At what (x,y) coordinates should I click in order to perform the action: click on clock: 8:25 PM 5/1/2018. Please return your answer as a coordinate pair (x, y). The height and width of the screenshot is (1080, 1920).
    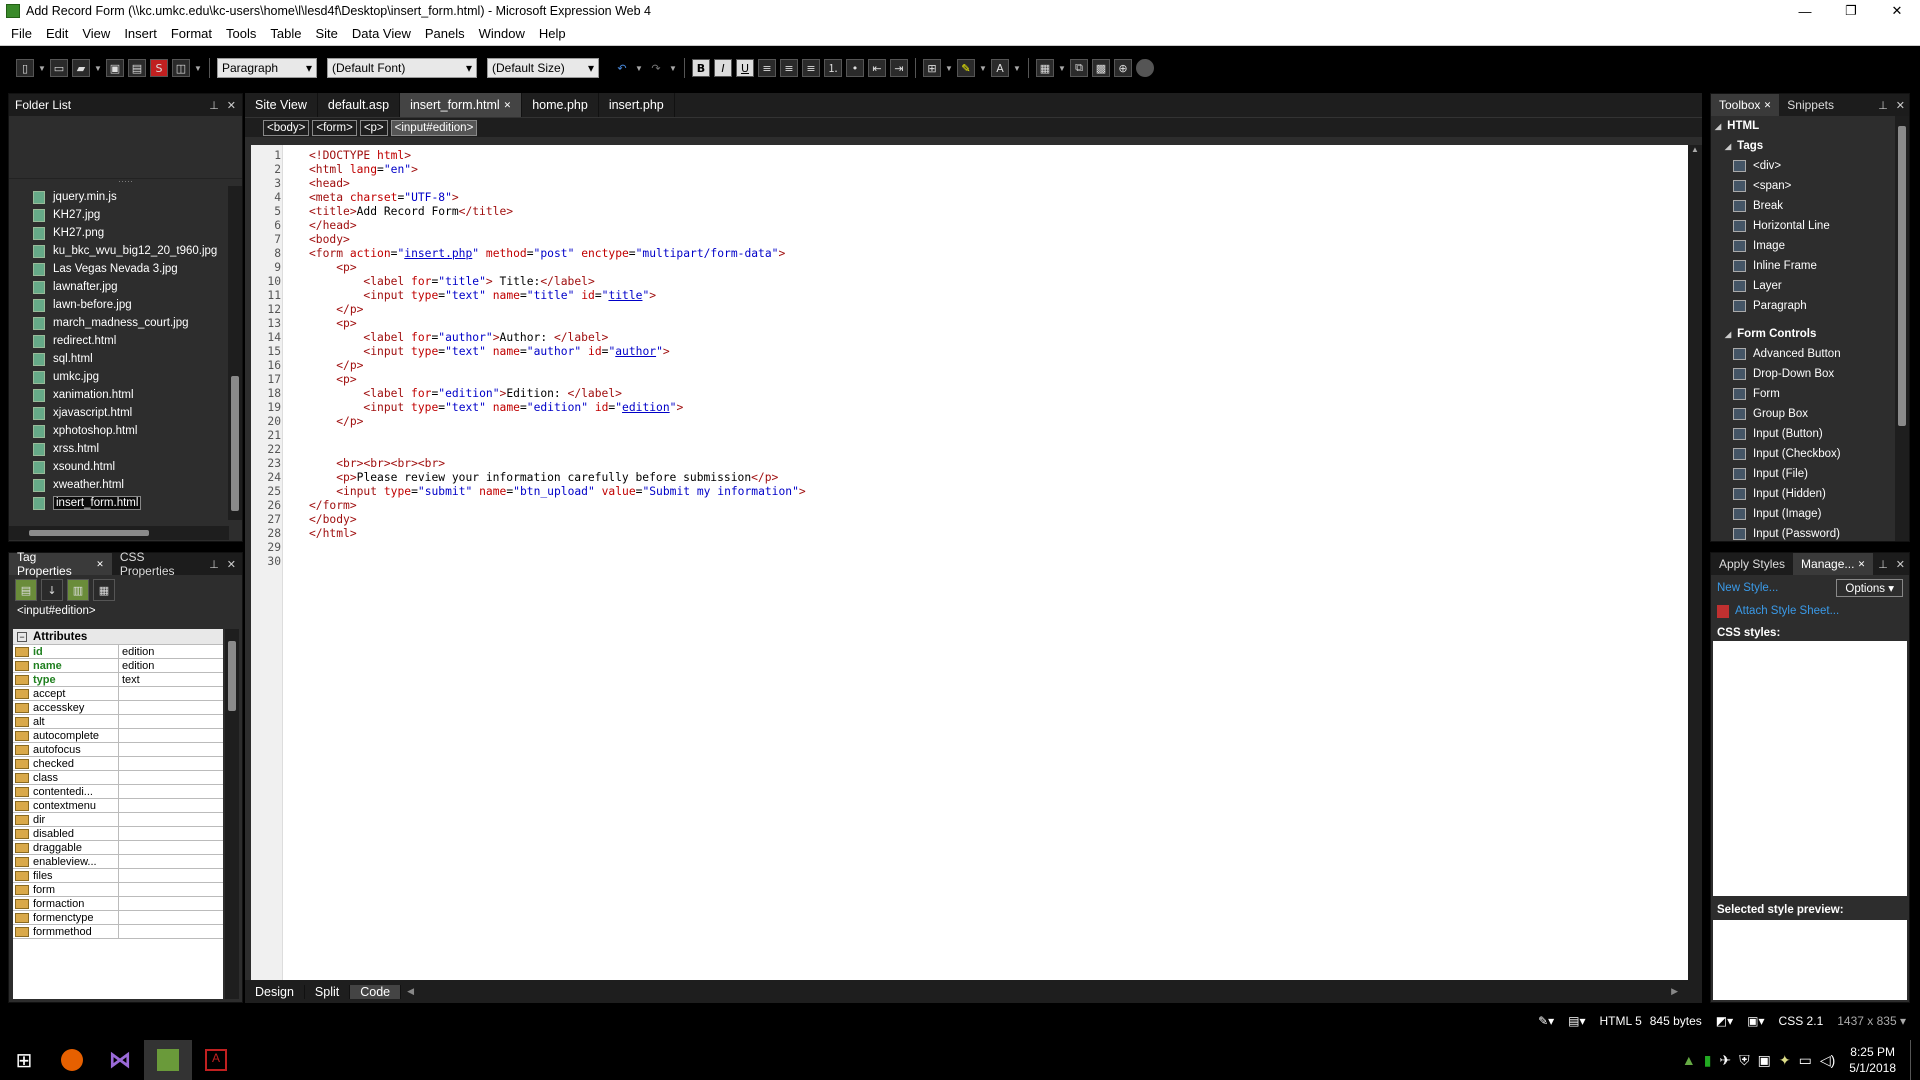
    Looking at the image, I should click on (1872, 1060).